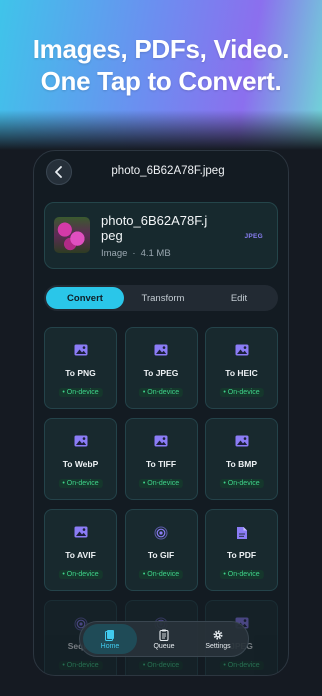 The height and width of the screenshot is (696, 322). What do you see at coordinates (164, 635) in the screenshot?
I see `clipboard-list-icon` at bounding box center [164, 635].